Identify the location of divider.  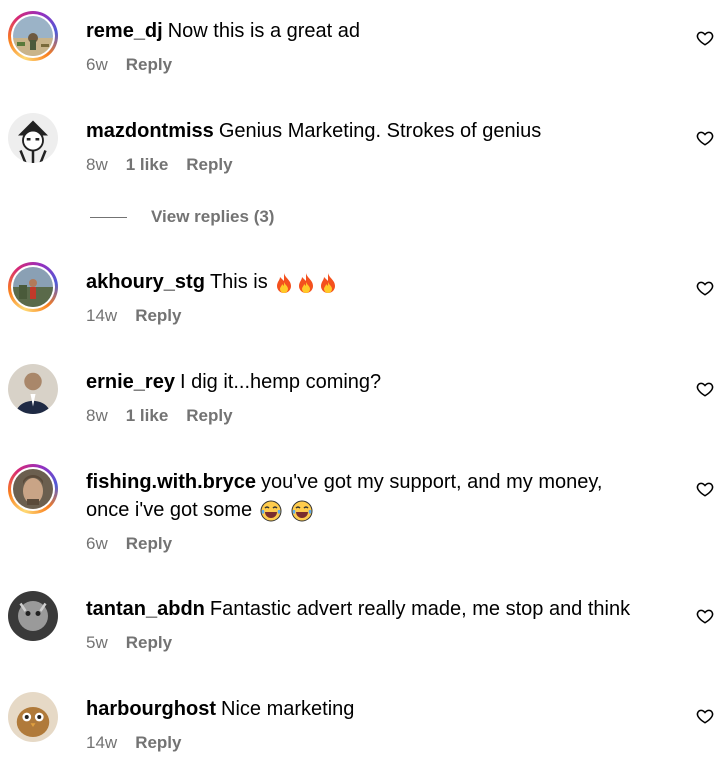
(108, 217).